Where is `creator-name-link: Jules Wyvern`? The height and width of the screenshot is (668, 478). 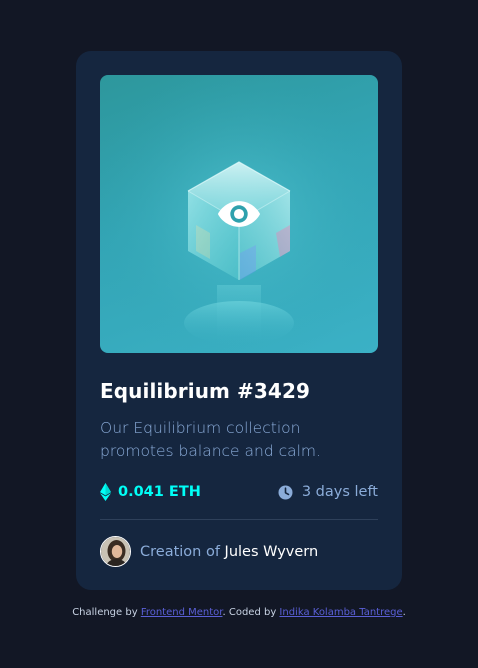 creator-name-link: Jules Wyvern is located at coordinates (272, 552).